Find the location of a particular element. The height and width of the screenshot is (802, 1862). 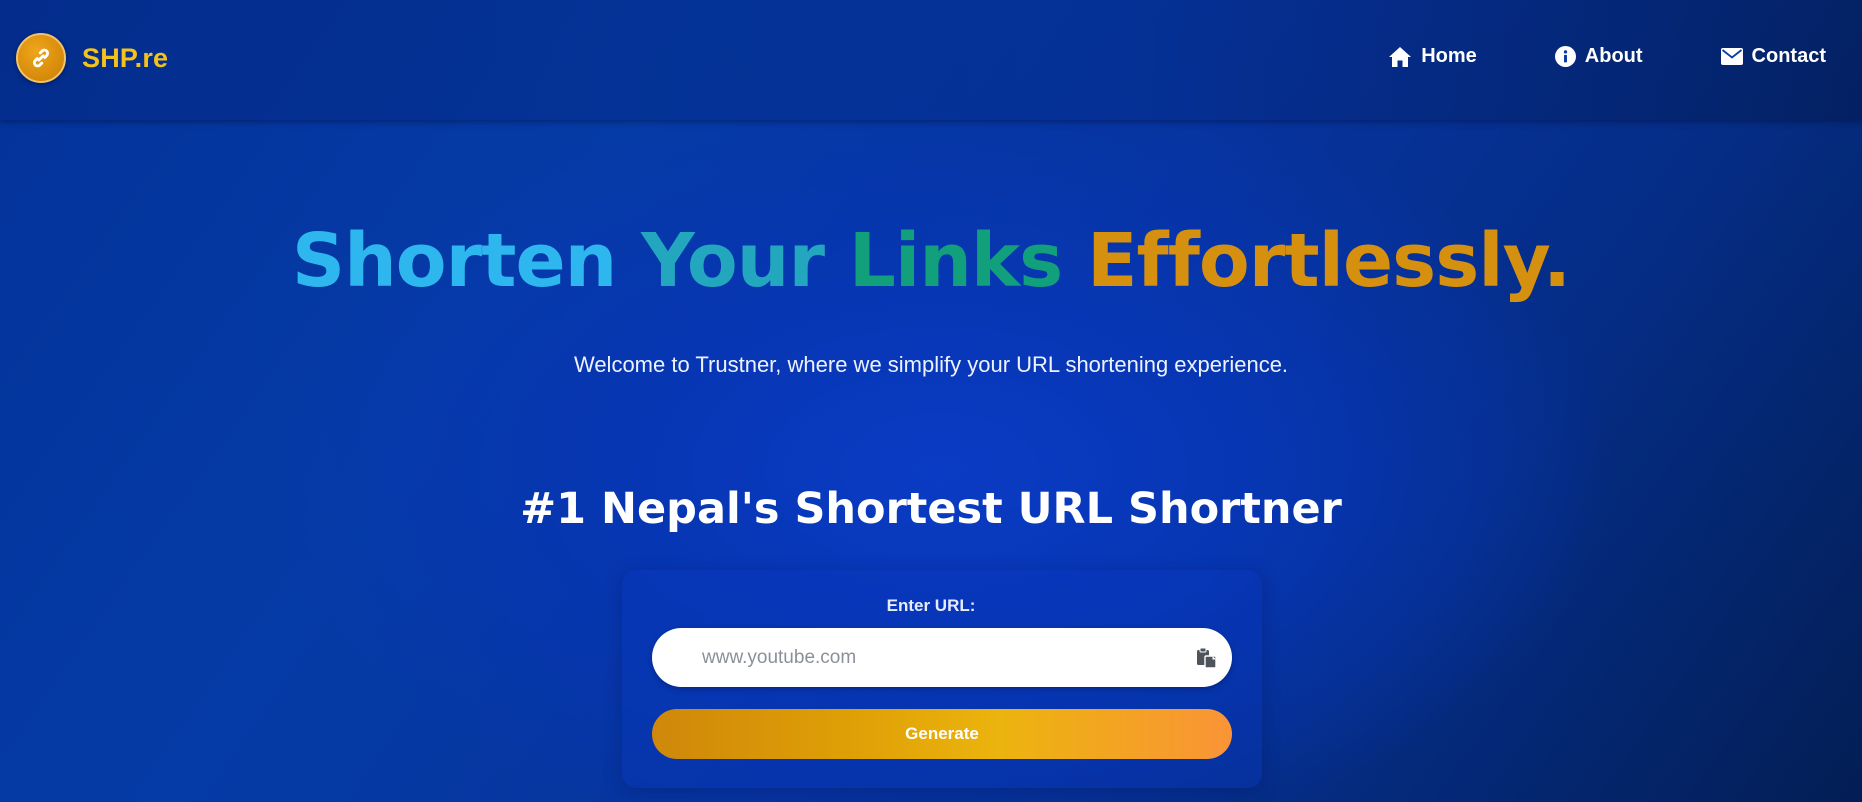

home-icon is located at coordinates (1400, 56).